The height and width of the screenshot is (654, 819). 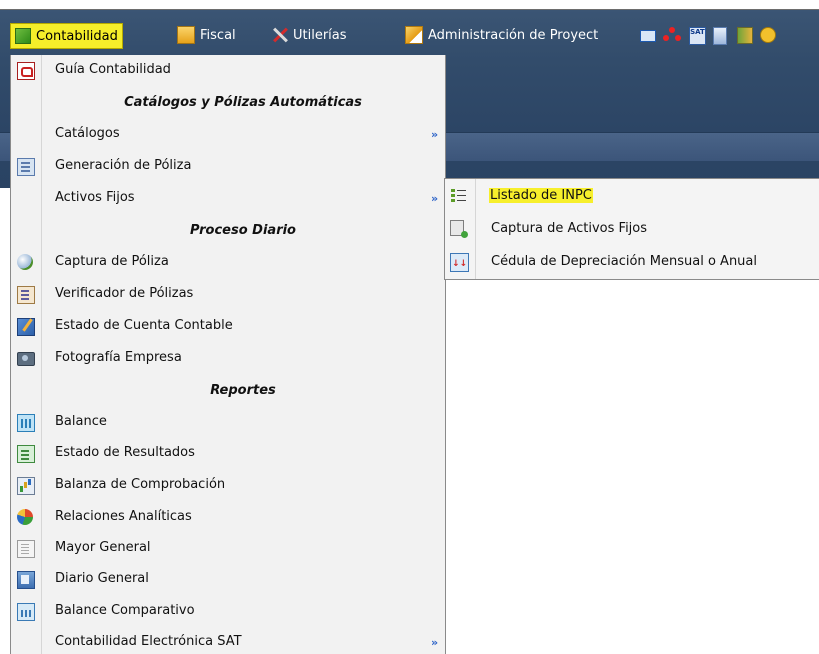 I want to click on accounting-icon, so click(x=23, y=36).